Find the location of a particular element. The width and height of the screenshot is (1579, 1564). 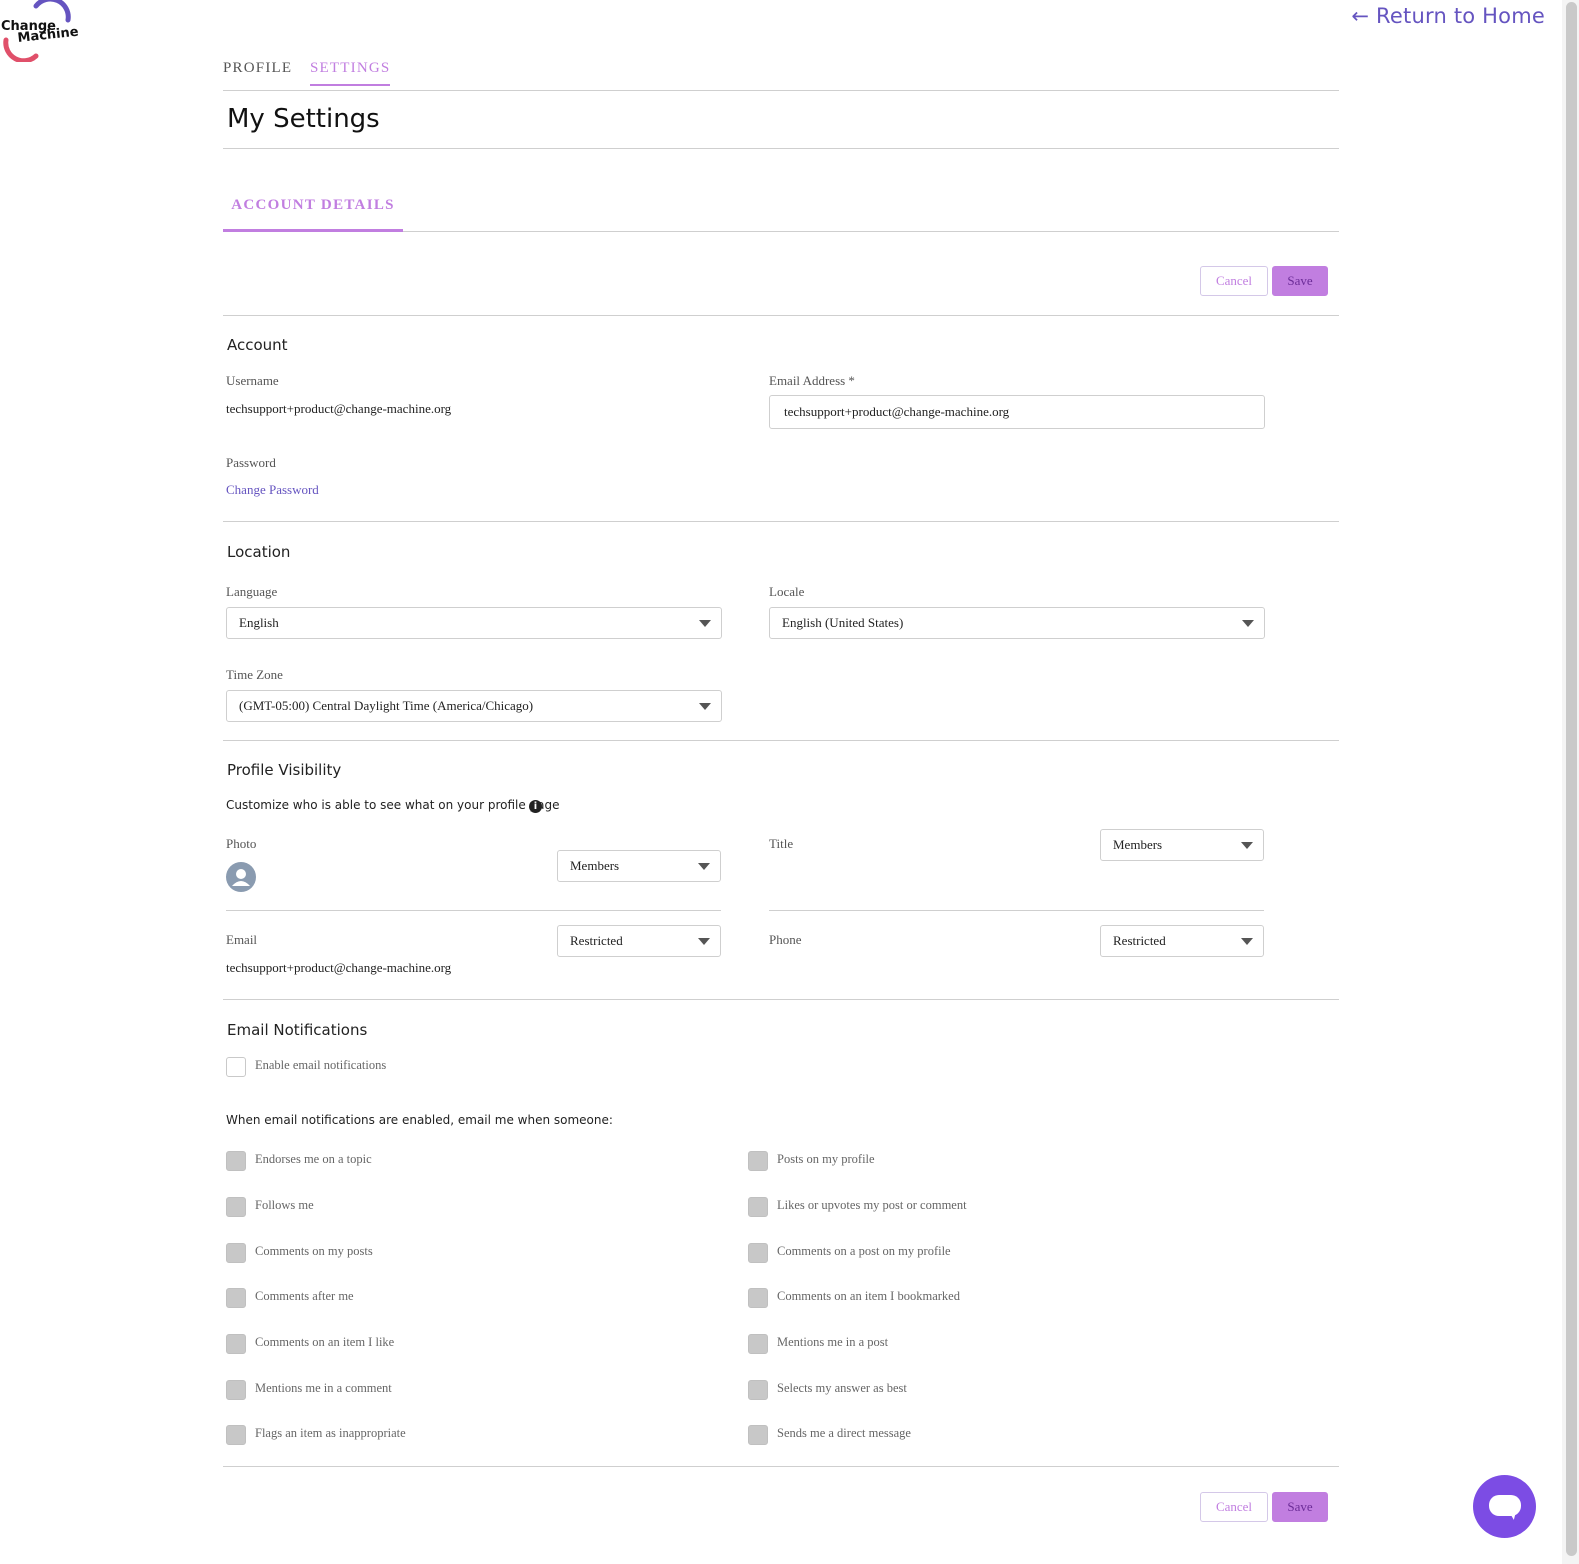

notify-label: Posts on my profile is located at coordinates (826, 1159).